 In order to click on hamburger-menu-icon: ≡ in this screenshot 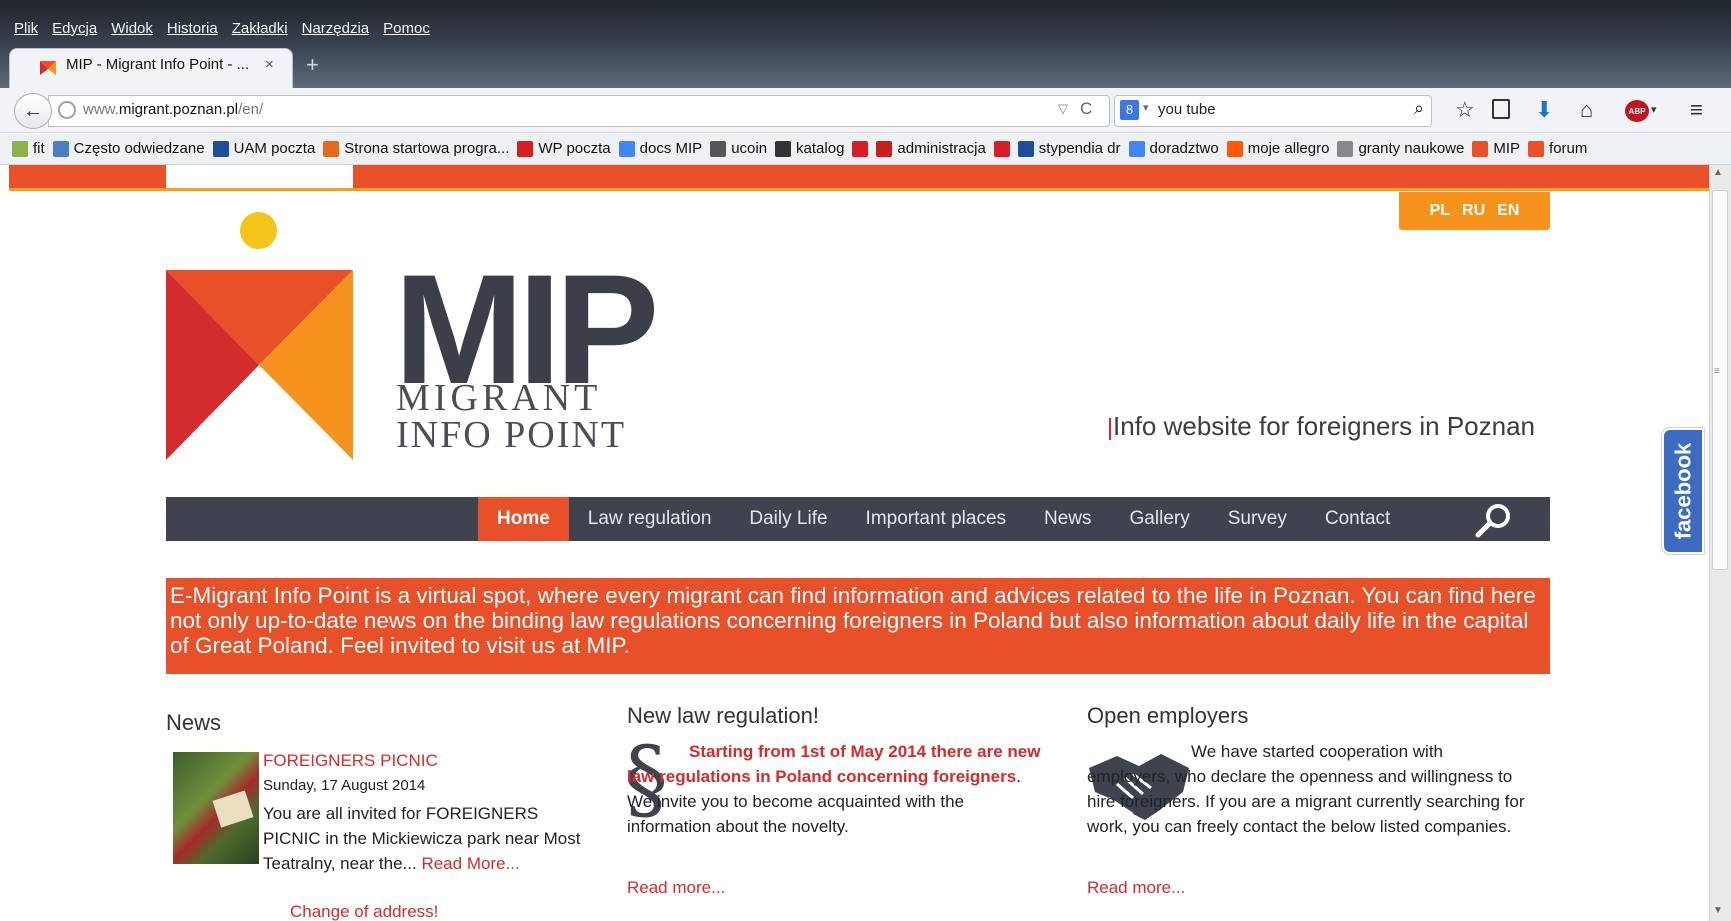, I will do `click(1696, 110)`.